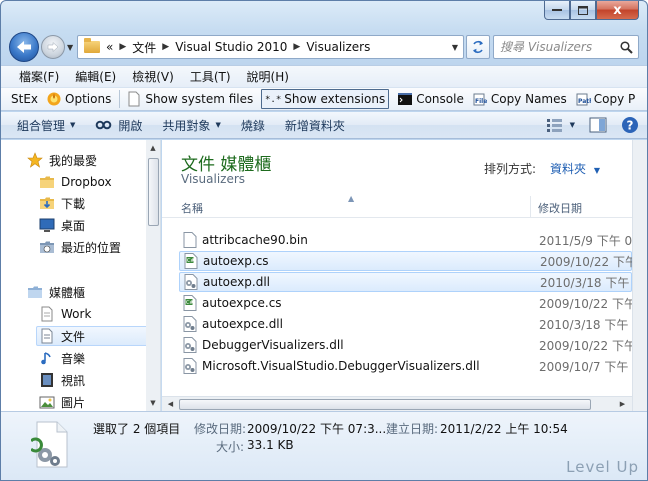 The height and width of the screenshot is (481, 648). What do you see at coordinates (273, 345) in the screenshot?
I see `file-name: DebuggerVisualizers.dll` at bounding box center [273, 345].